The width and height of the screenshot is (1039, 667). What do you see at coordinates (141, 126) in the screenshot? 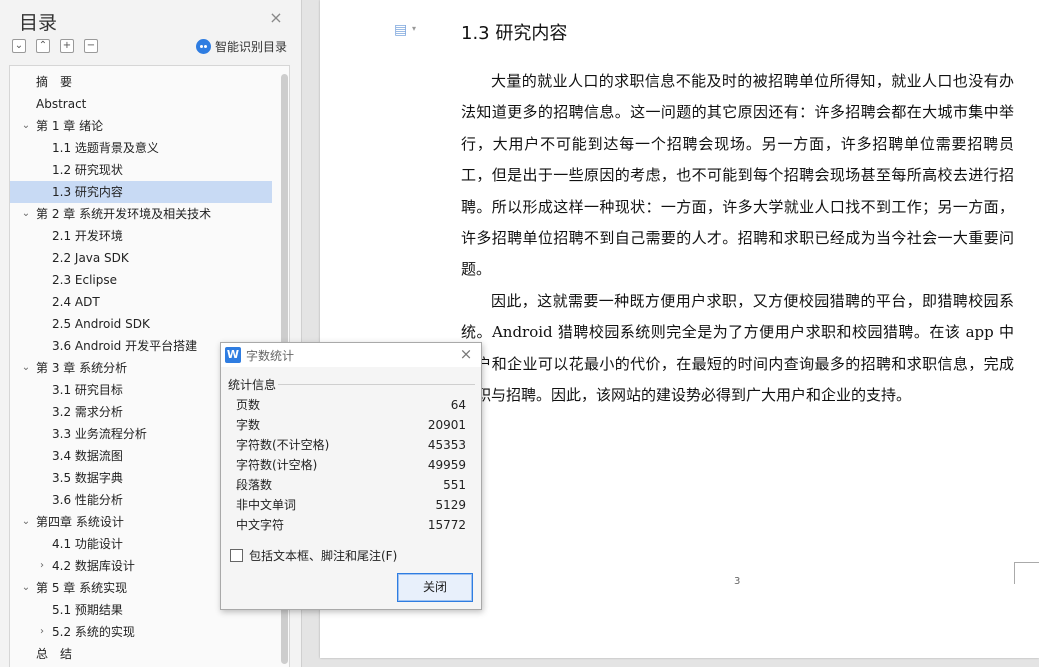
I see `toc-item: ⌄ 第 1 章 绪论` at bounding box center [141, 126].